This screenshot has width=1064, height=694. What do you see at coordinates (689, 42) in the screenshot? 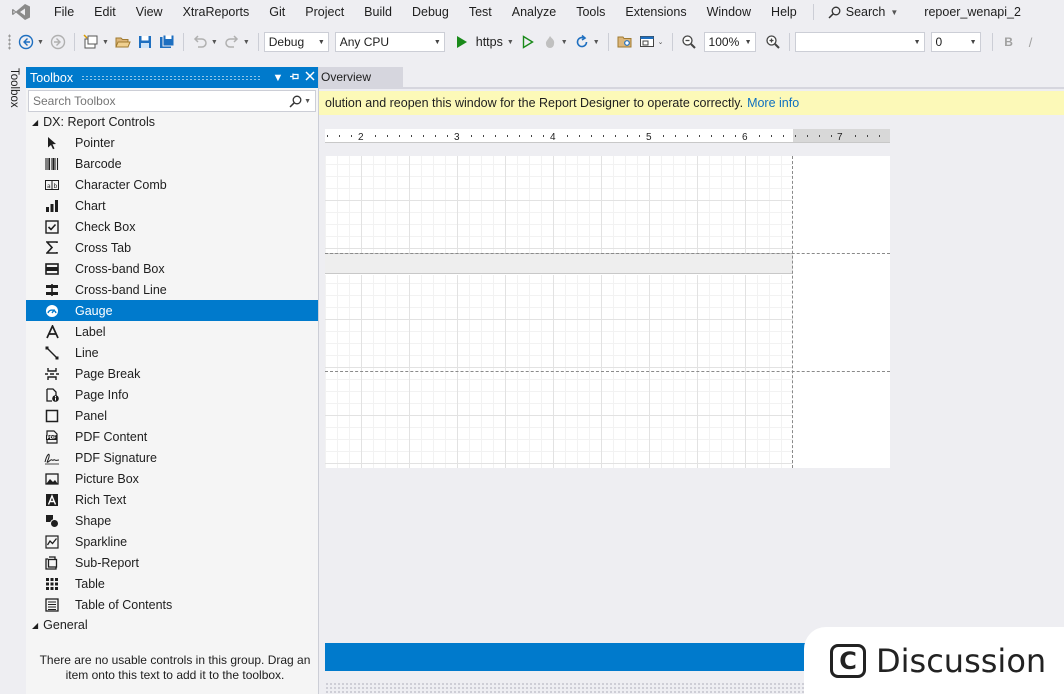
I see `zoom-out-button` at bounding box center [689, 42].